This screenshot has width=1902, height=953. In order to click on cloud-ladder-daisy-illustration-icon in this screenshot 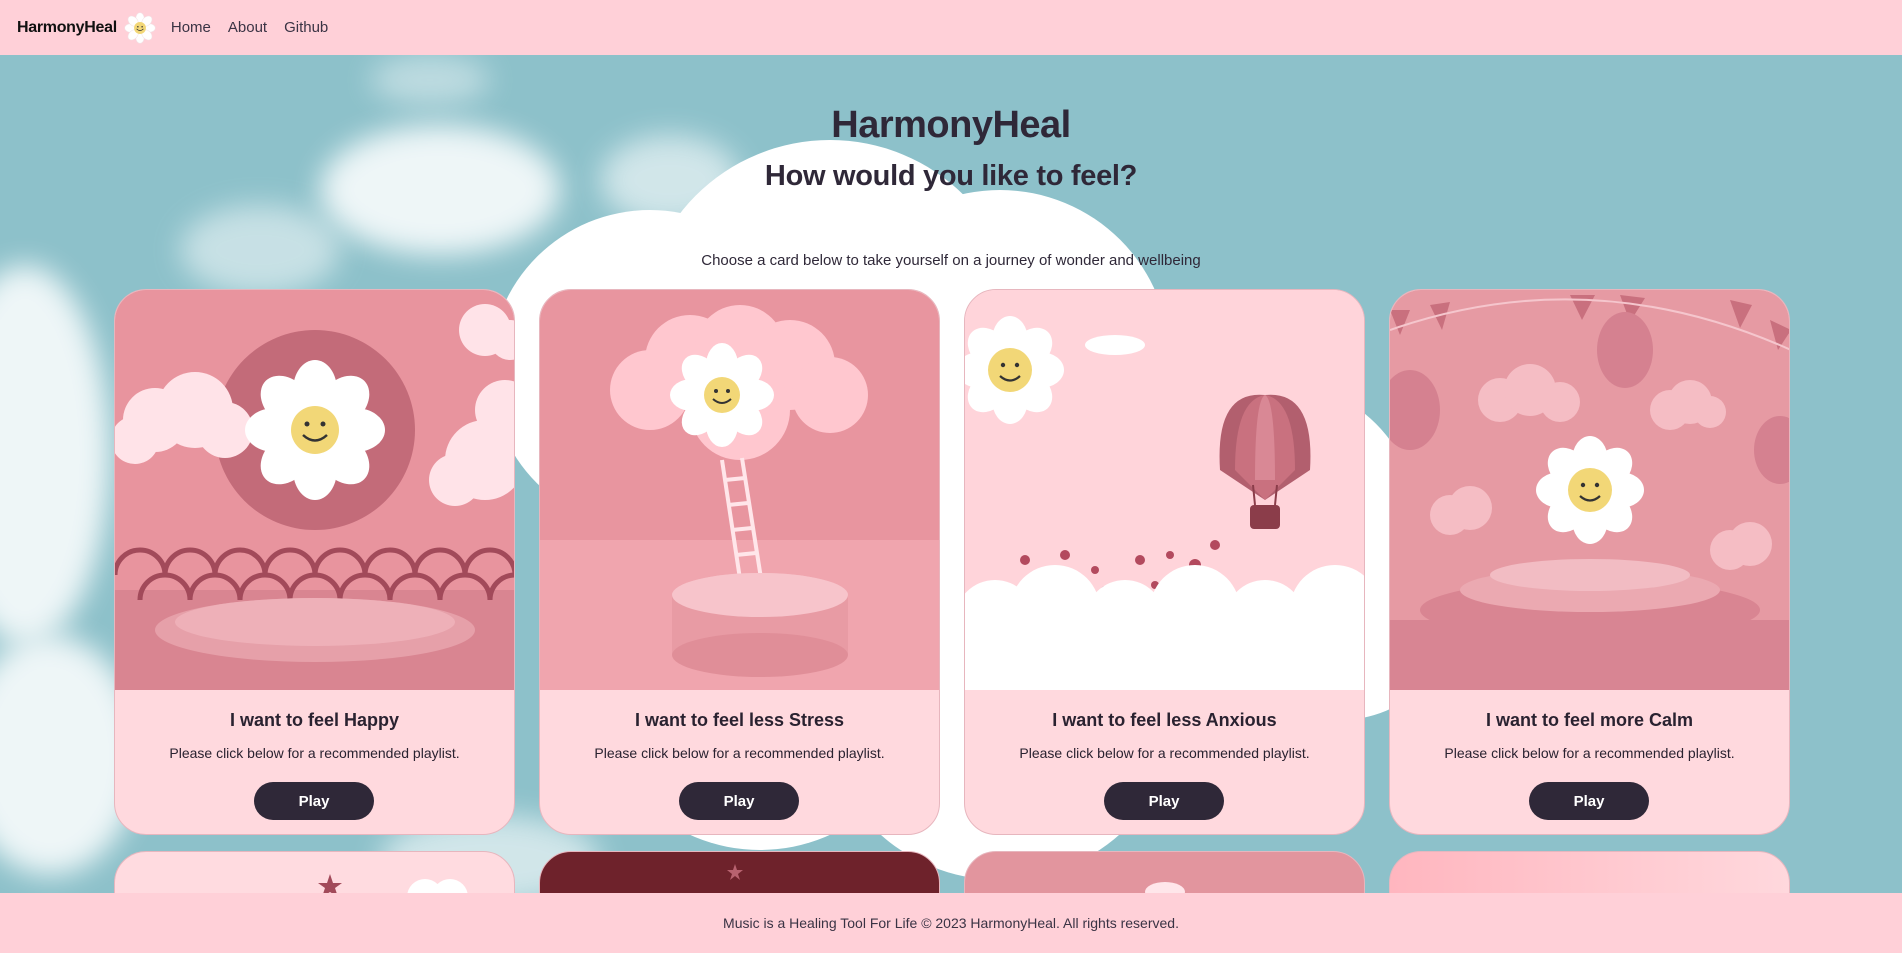, I will do `click(739, 490)`.